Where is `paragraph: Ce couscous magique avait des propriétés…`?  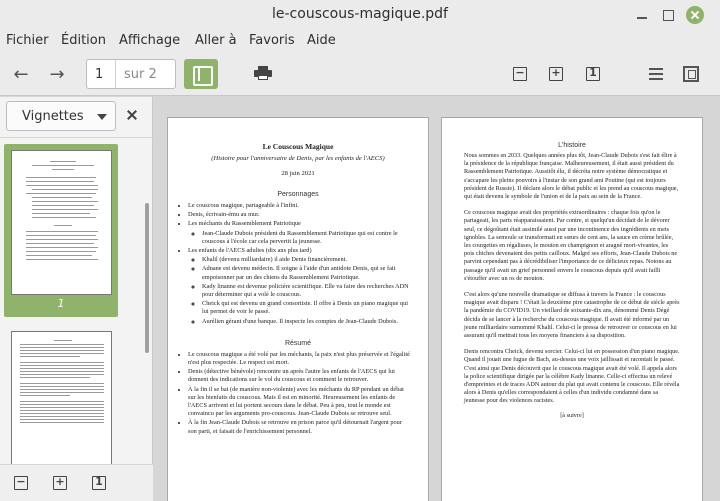
paragraph: Ce couscous magique avait des propriétés… is located at coordinates (571, 245).